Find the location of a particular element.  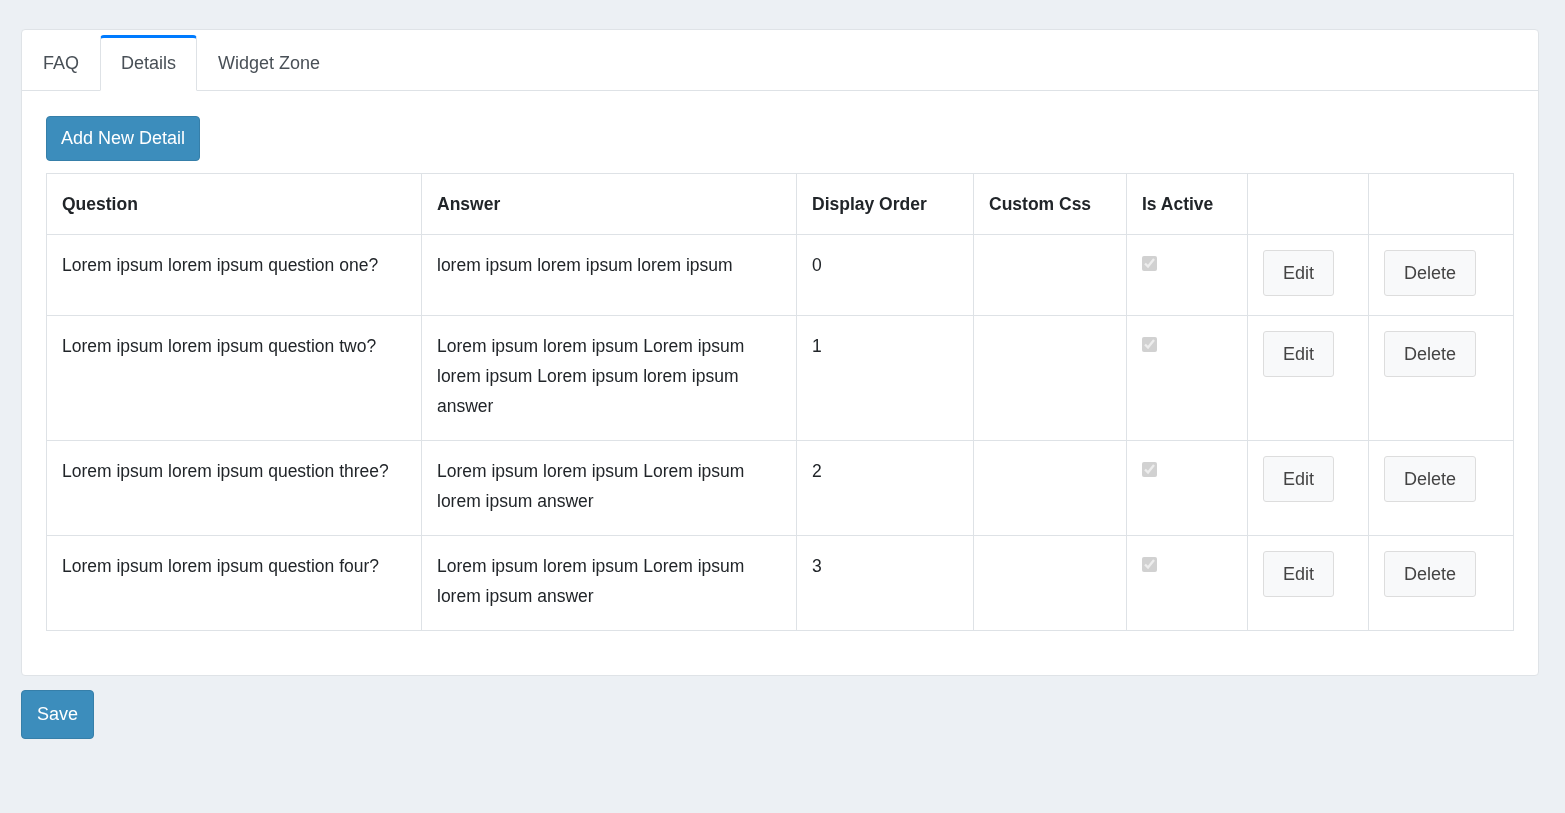

table-cell: Lorem ipsum lorem ipsum Lorem ipsum lorem ipsum Lorem ipsum lorem ipsum answer is located at coordinates (591, 376).